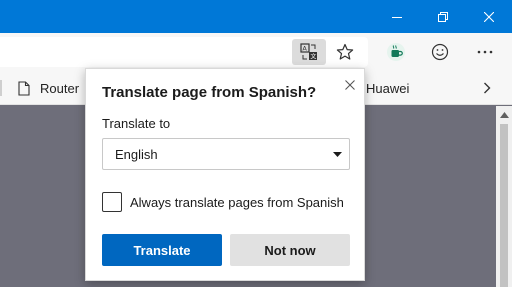 Image resolution: width=512 pixels, height=287 pixels. I want to click on favorite-item-label: Router, so click(60, 88).